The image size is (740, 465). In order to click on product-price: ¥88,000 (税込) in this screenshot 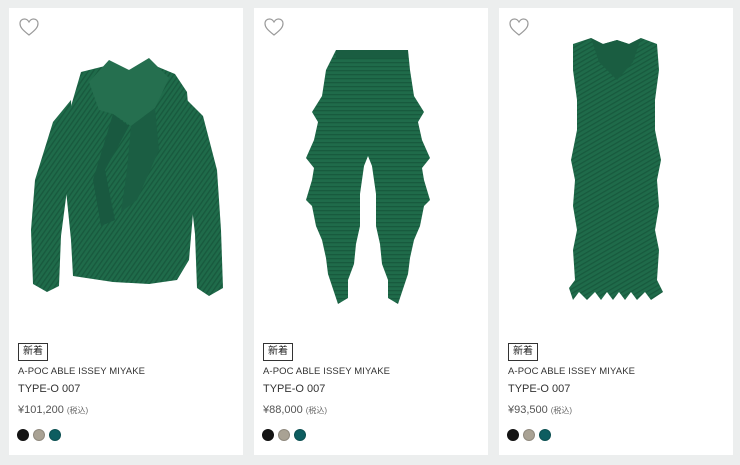, I will do `click(295, 410)`.